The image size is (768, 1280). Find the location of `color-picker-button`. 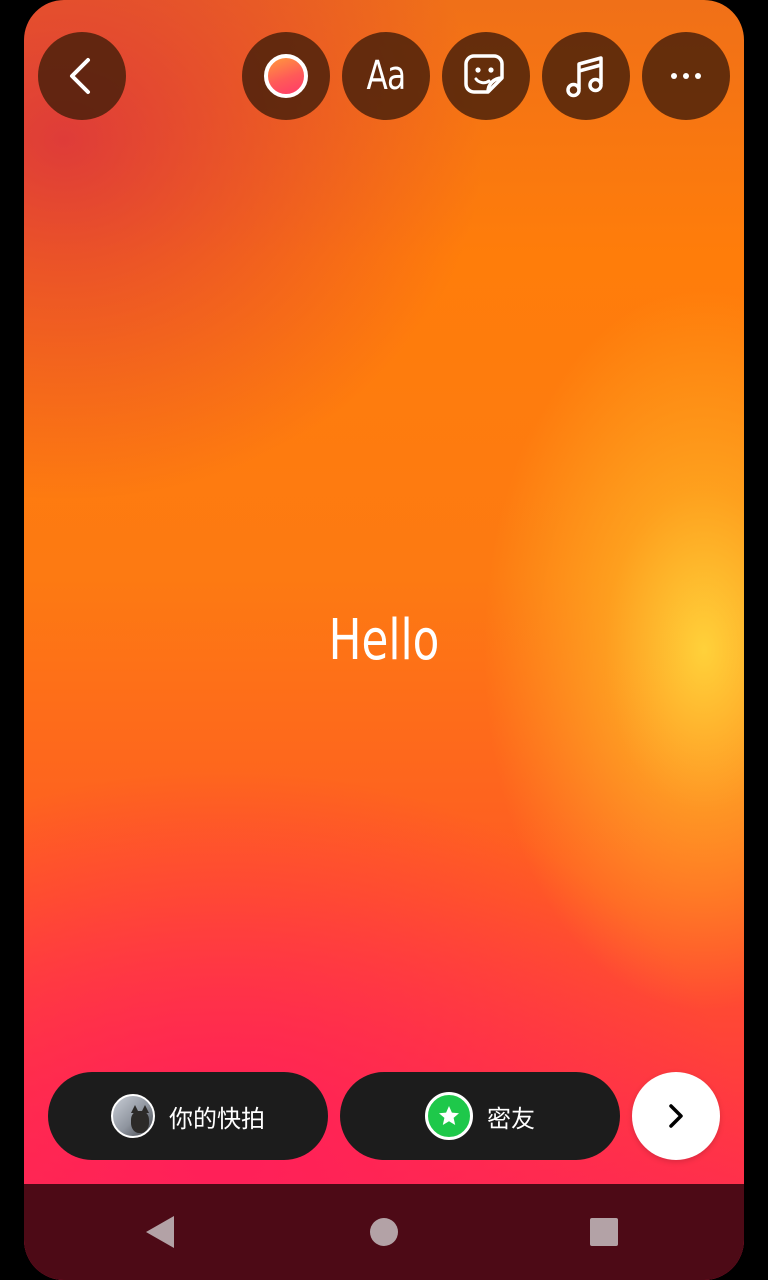

color-picker-button is located at coordinates (286, 76).